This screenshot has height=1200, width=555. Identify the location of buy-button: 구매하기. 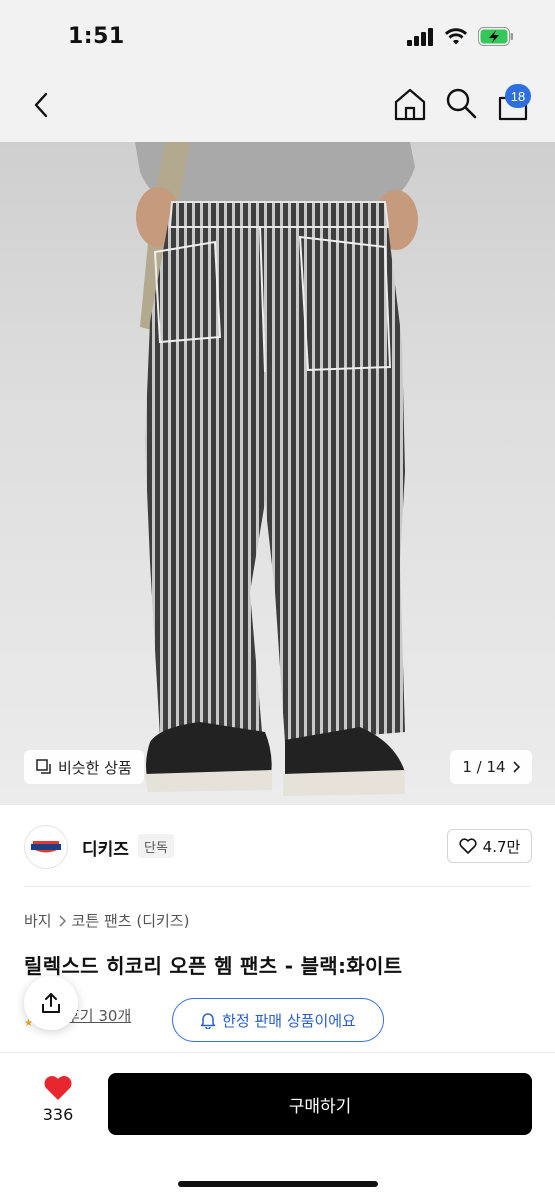
(320, 1104).